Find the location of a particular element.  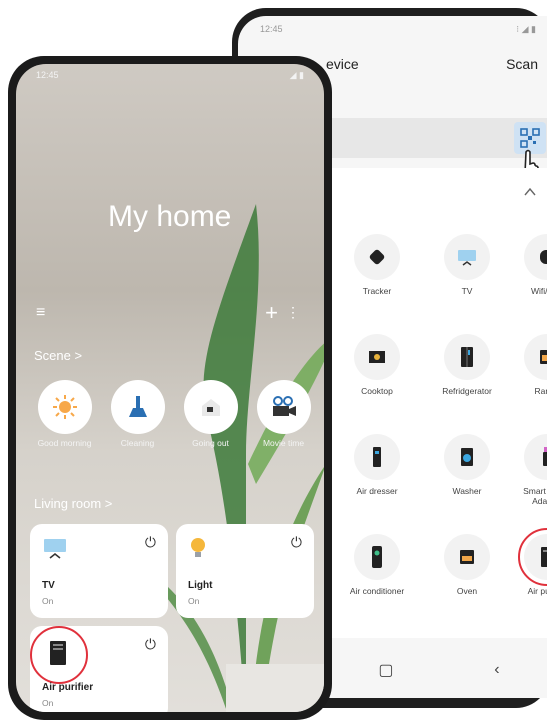

device-name: Air purifier is located at coordinates (68, 687).